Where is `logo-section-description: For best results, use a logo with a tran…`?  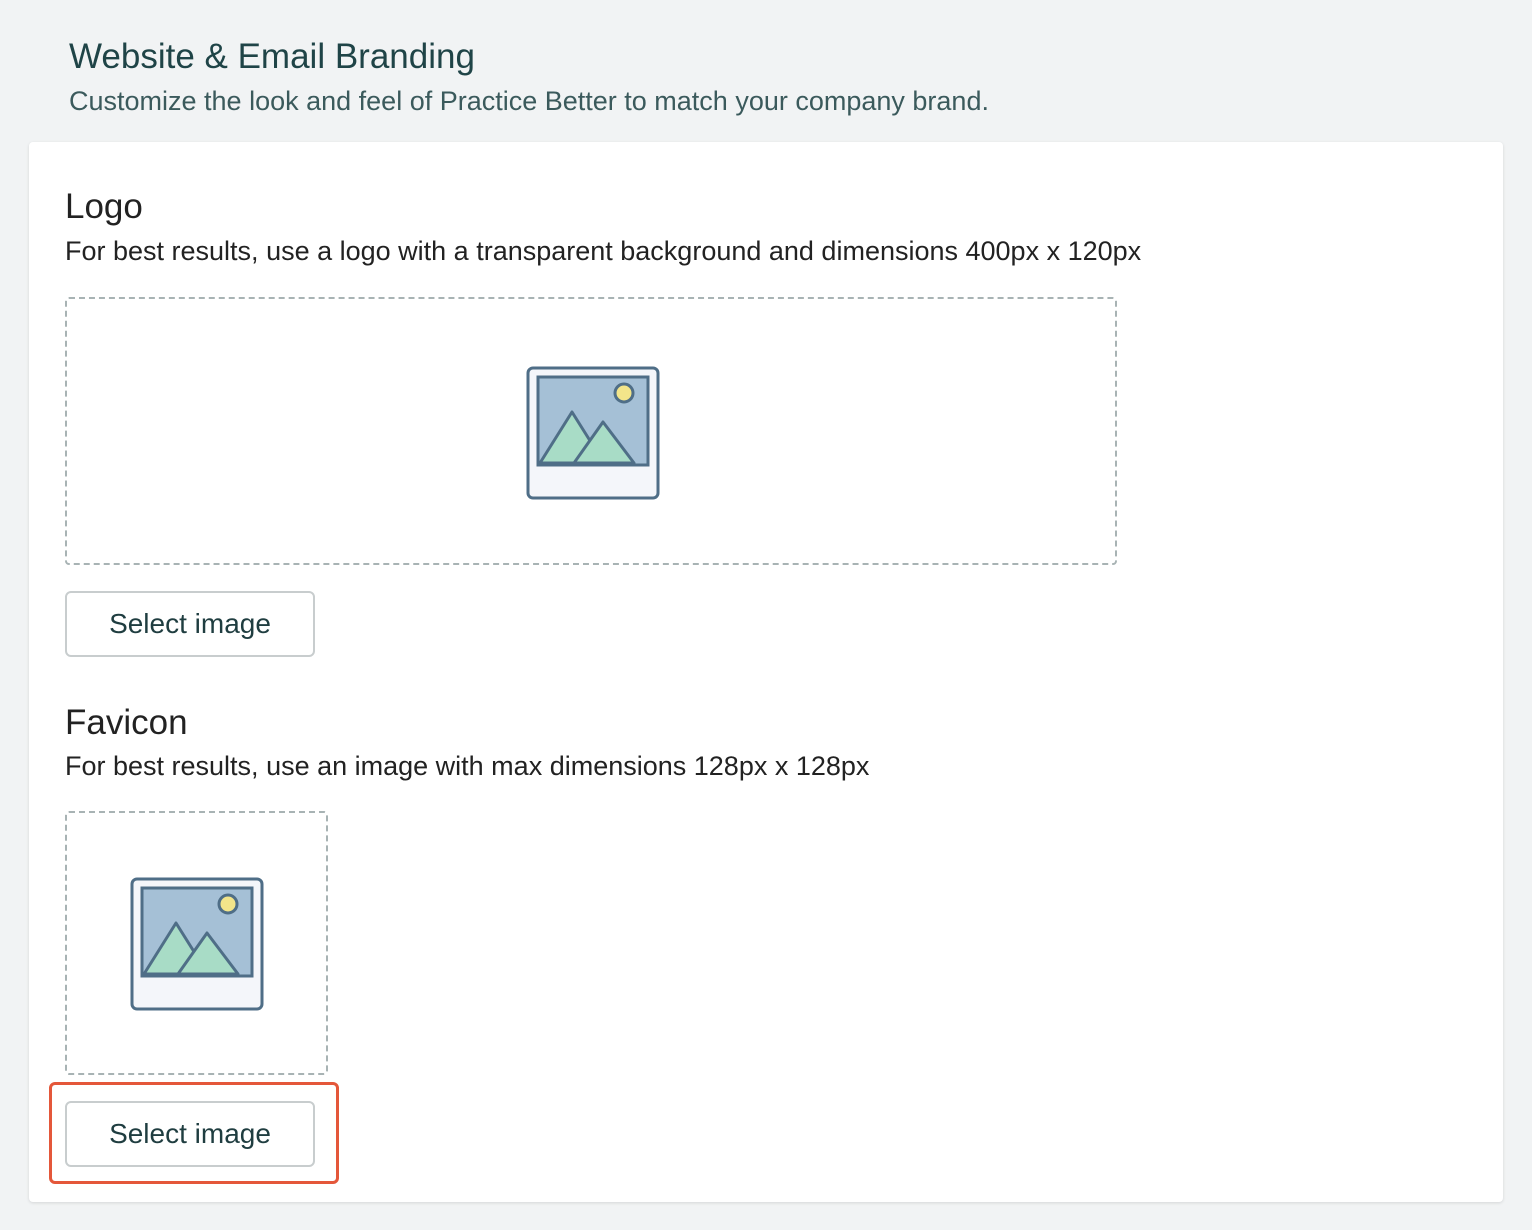 logo-section-description: For best results, use a logo with a tran… is located at coordinates (603, 251).